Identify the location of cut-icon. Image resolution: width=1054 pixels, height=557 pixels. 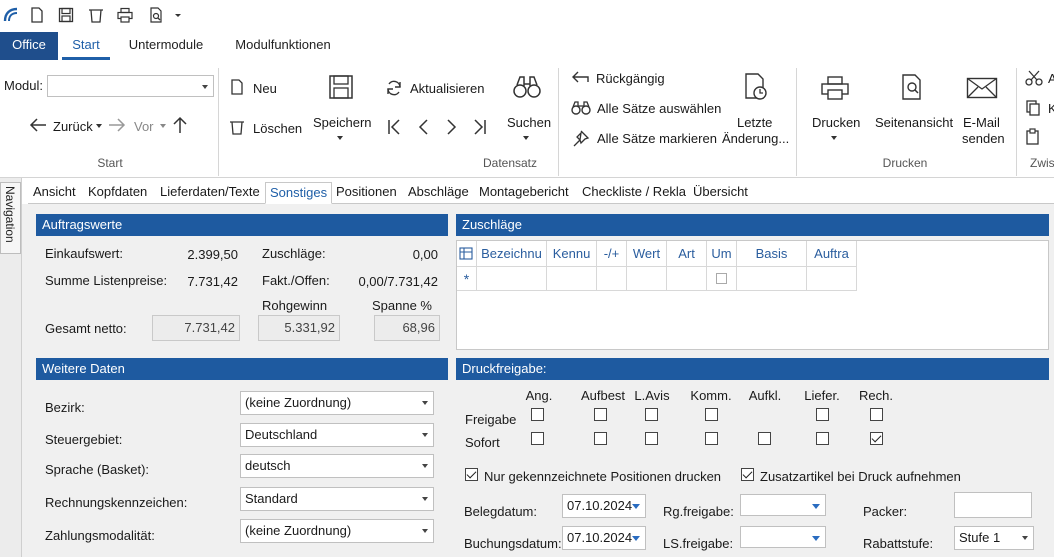
(1034, 78).